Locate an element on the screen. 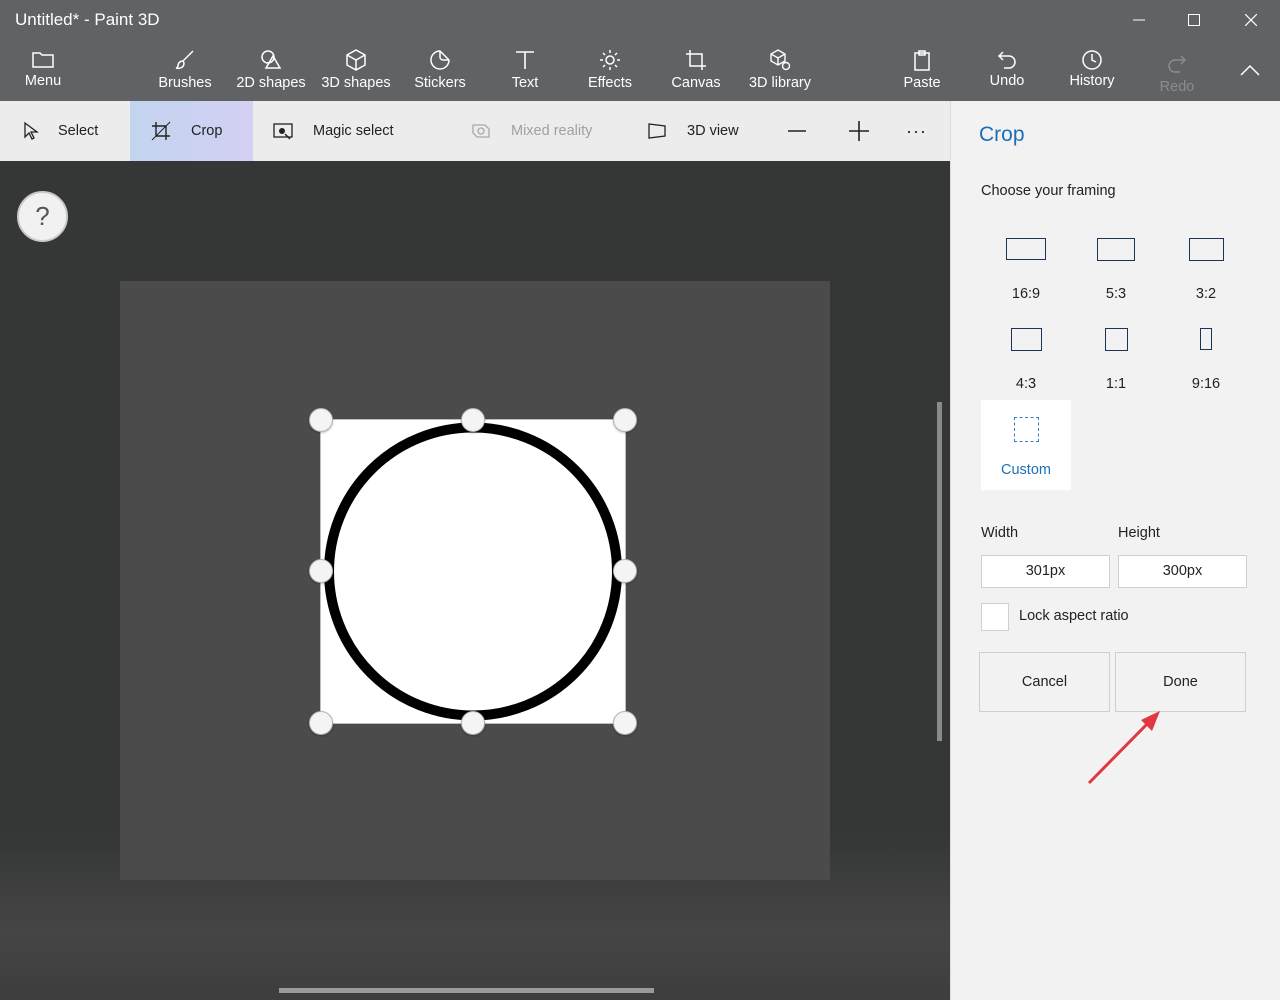  crop-handle-left is located at coordinates (321, 571).